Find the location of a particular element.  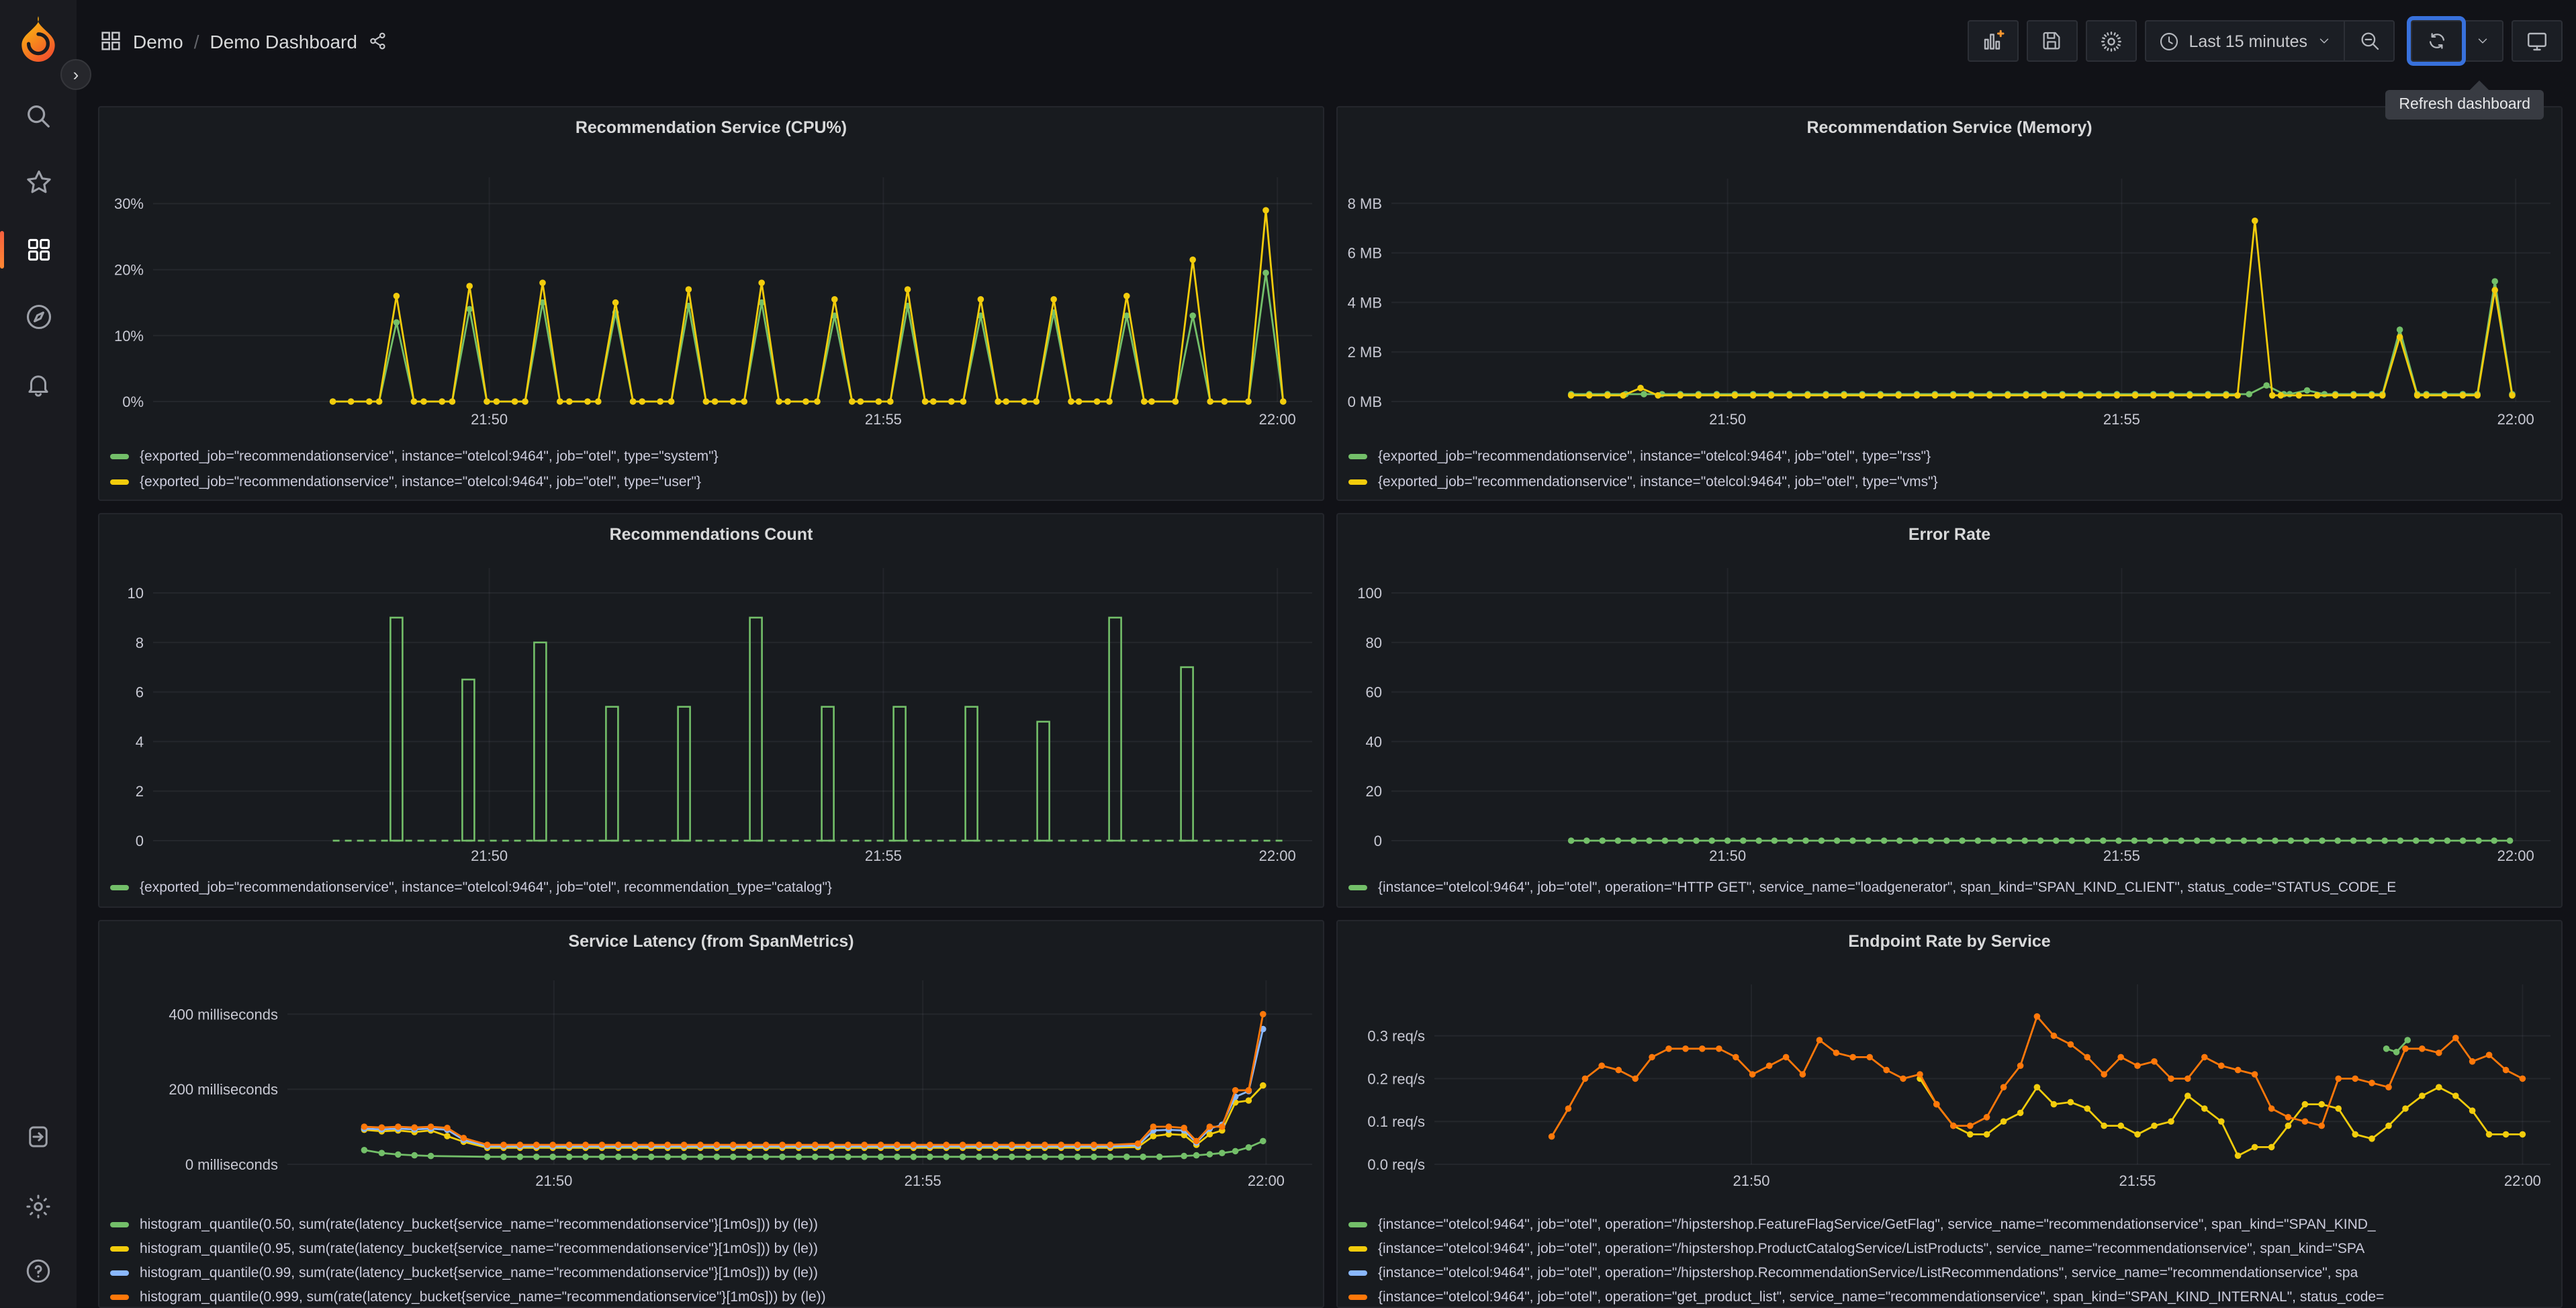

svg-text: 22:00 is located at coordinates (1266, 1181).